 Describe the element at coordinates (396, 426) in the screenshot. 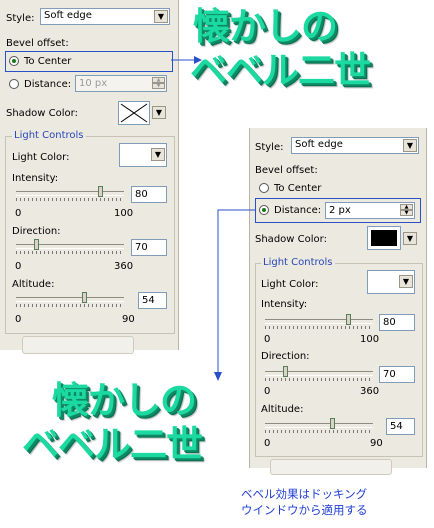

I see `altitude-value-2: 54` at that location.